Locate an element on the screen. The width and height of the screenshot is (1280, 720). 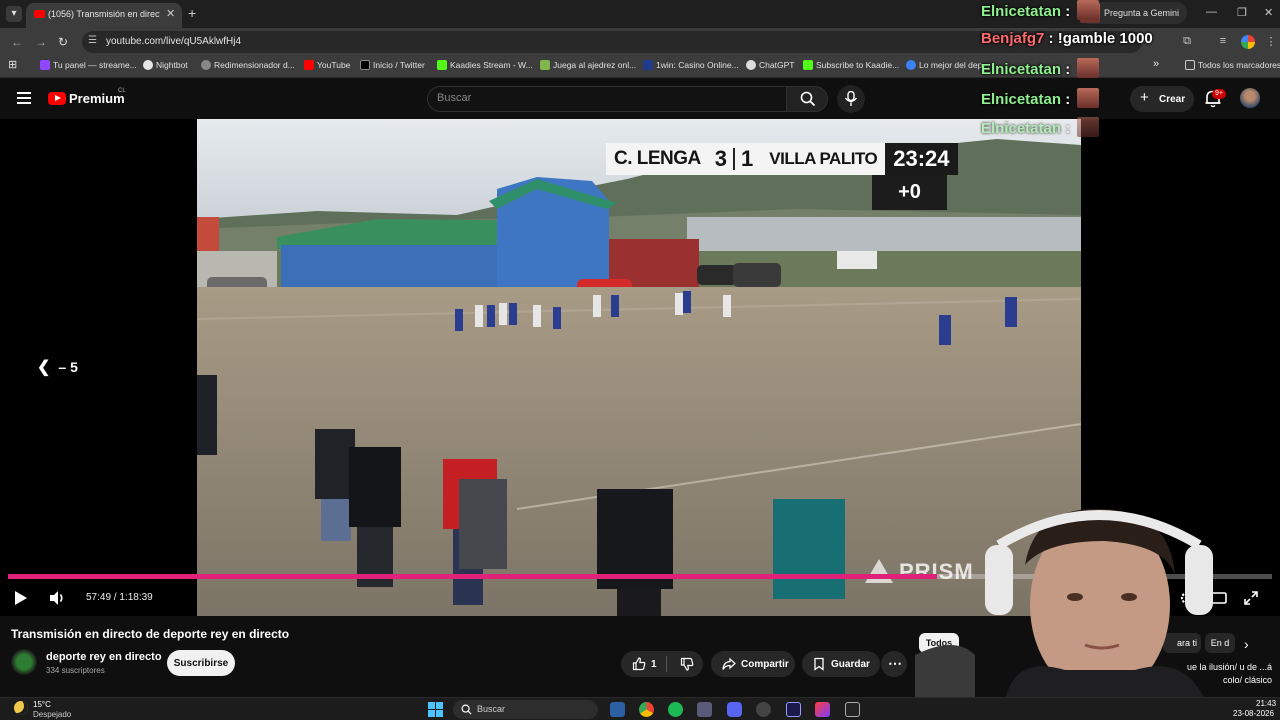
like-divider is located at coordinates (666, 664).